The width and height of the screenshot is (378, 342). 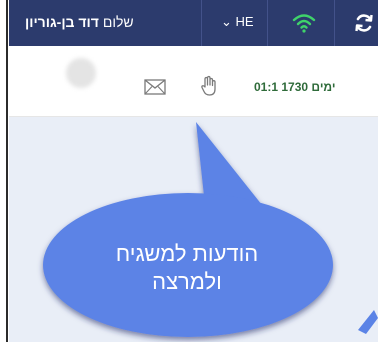 I want to click on callout-line-1: הודעות למשגיח, so click(x=187, y=253).